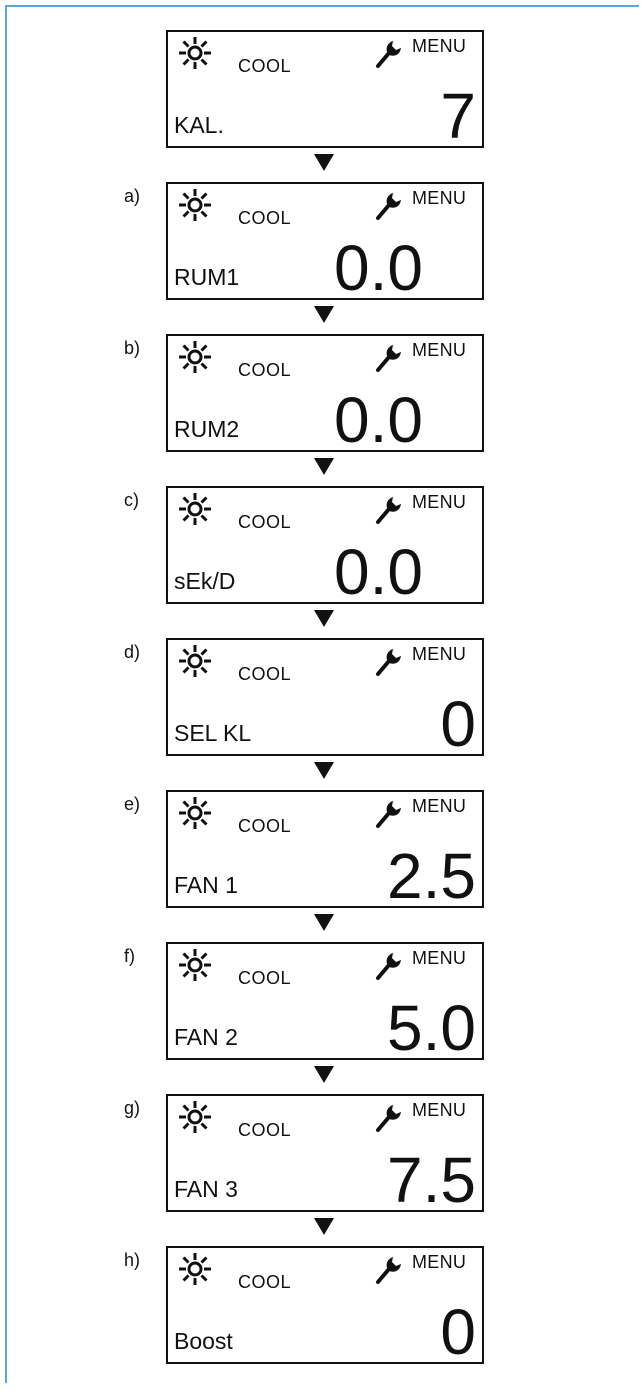 The width and height of the screenshot is (642, 1398). Describe the element at coordinates (325, 1001) in the screenshot. I see `lcd-screen: COOL MENU FAN 2 5.0` at that location.